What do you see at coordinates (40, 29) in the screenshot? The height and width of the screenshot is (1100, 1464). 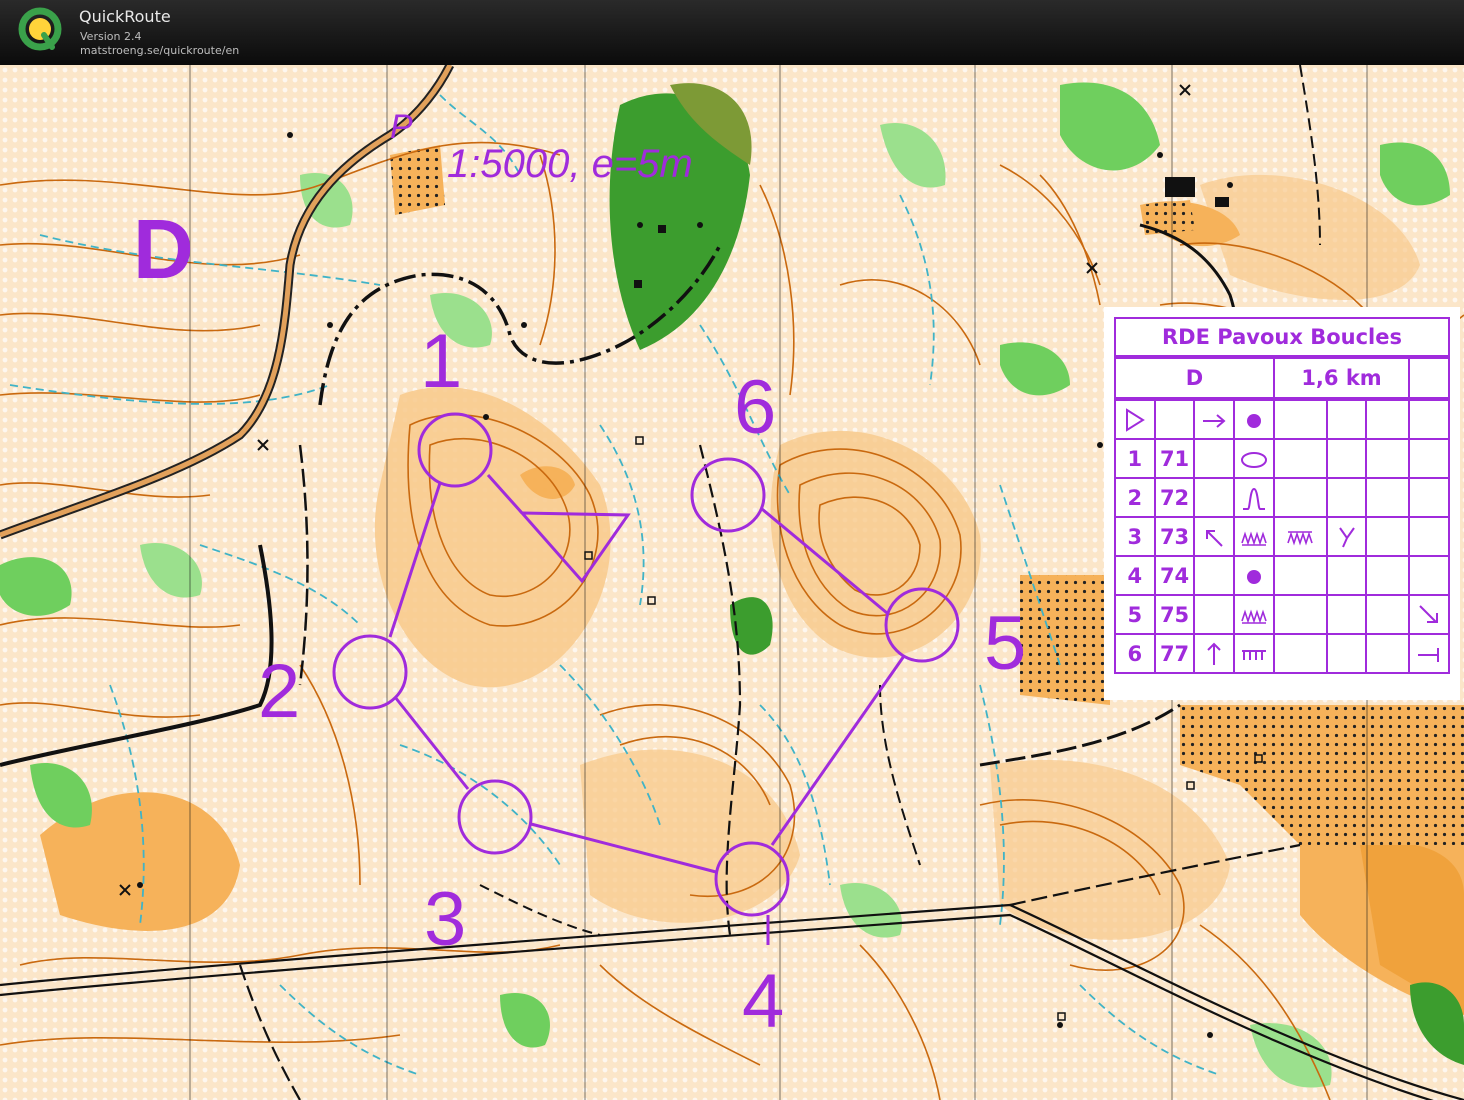 I see `quickroute-logo` at bounding box center [40, 29].